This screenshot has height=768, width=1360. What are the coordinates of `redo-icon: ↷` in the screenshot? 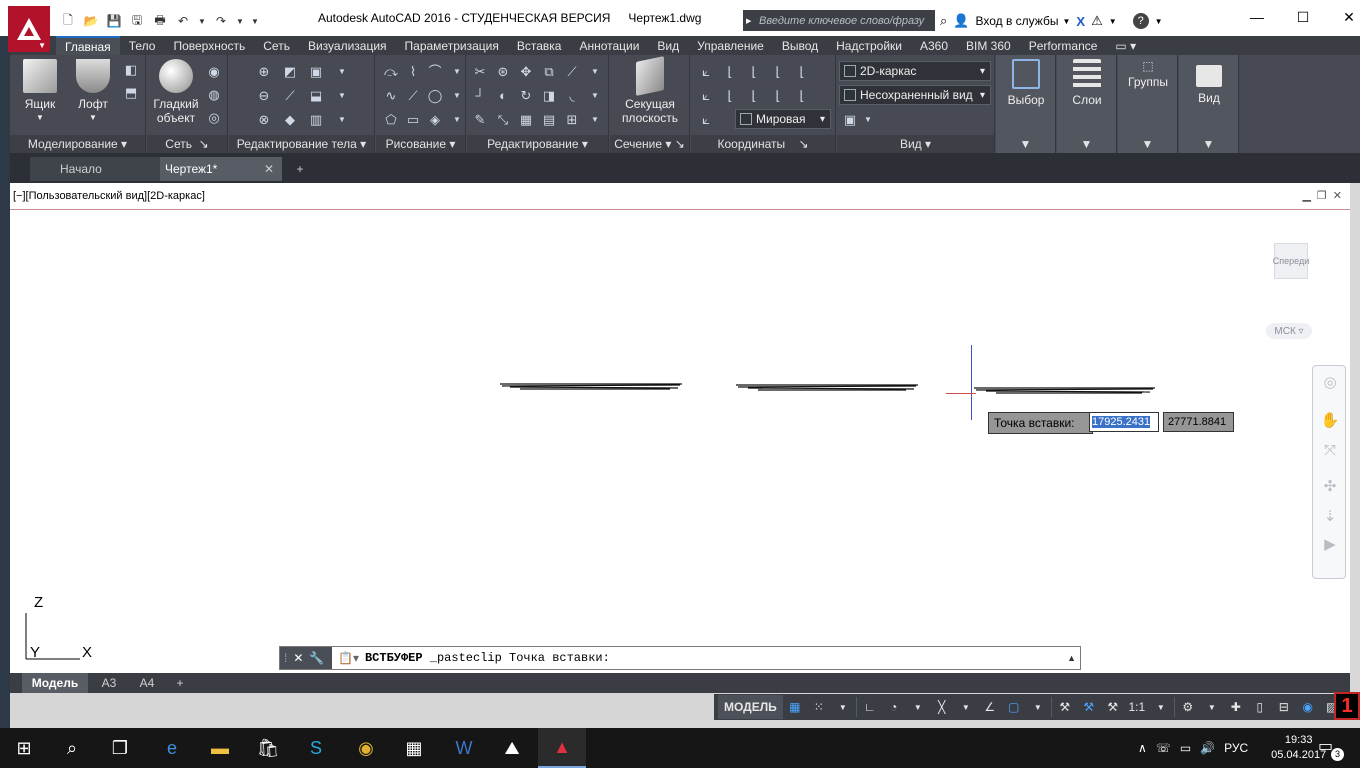 It's located at (221, 21).